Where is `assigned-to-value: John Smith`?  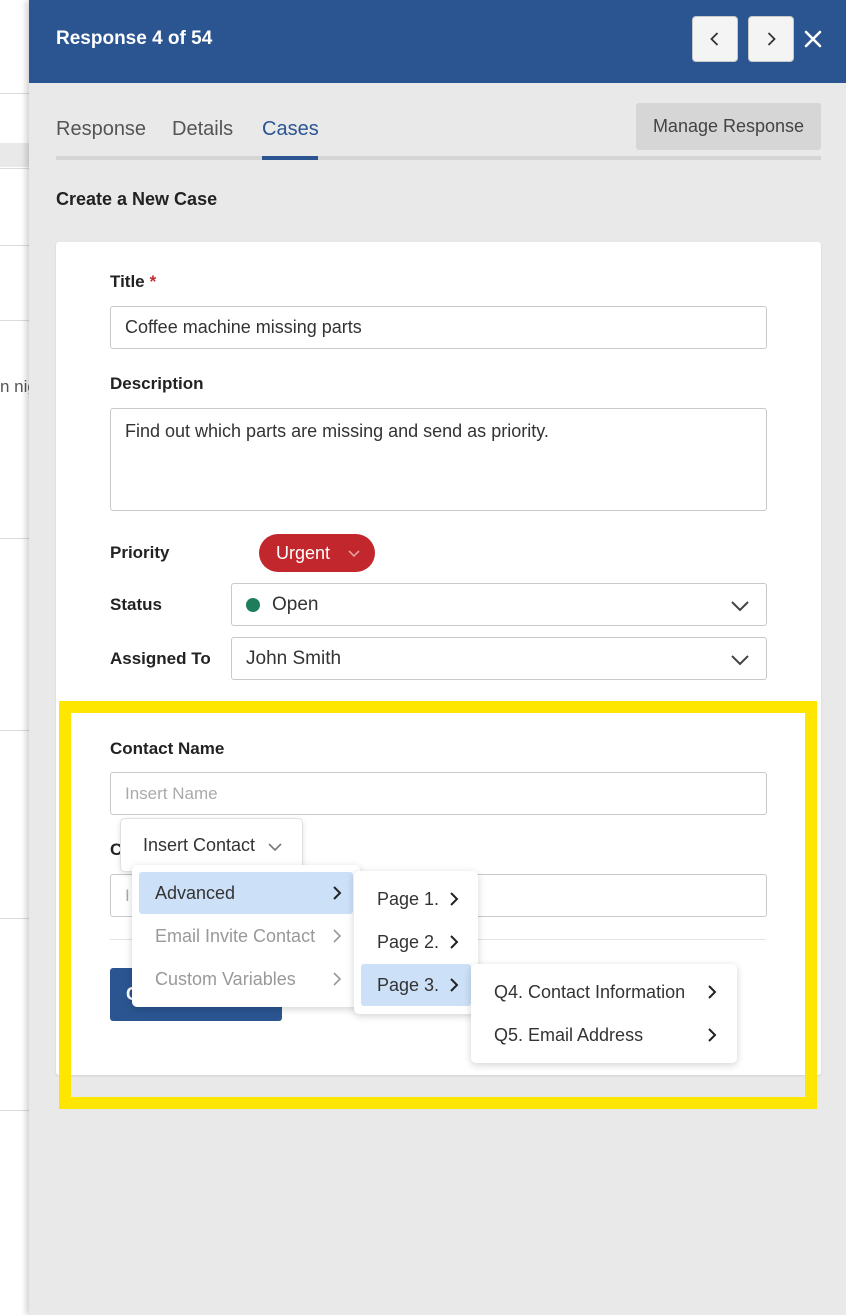 assigned-to-value: John Smith is located at coordinates (294, 658).